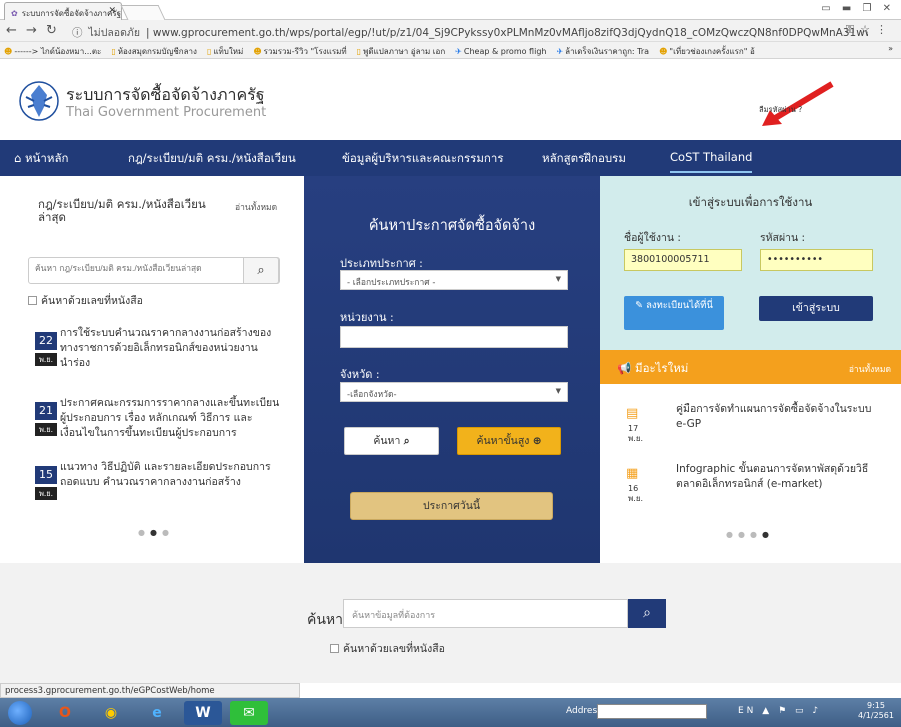 This screenshot has height=727, width=901. What do you see at coordinates (779, 711) in the screenshot?
I see `system-tray: EN ▲ ⚑ ▭ ♪` at bounding box center [779, 711].